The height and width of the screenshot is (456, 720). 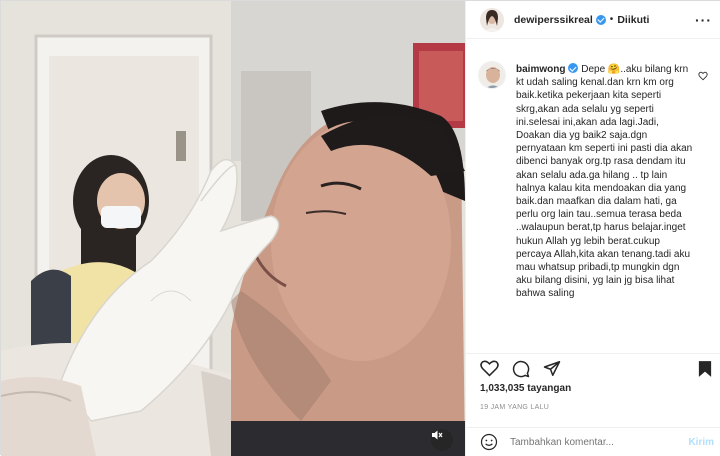 I want to click on add-comment-bar: Kirim, so click(x=593, y=441).